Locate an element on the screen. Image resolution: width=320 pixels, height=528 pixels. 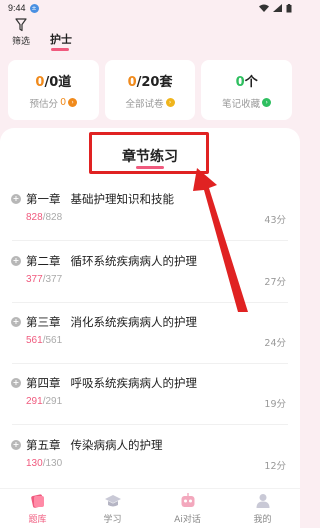
chapter-total-count: /561 is located at coordinates (52, 340).